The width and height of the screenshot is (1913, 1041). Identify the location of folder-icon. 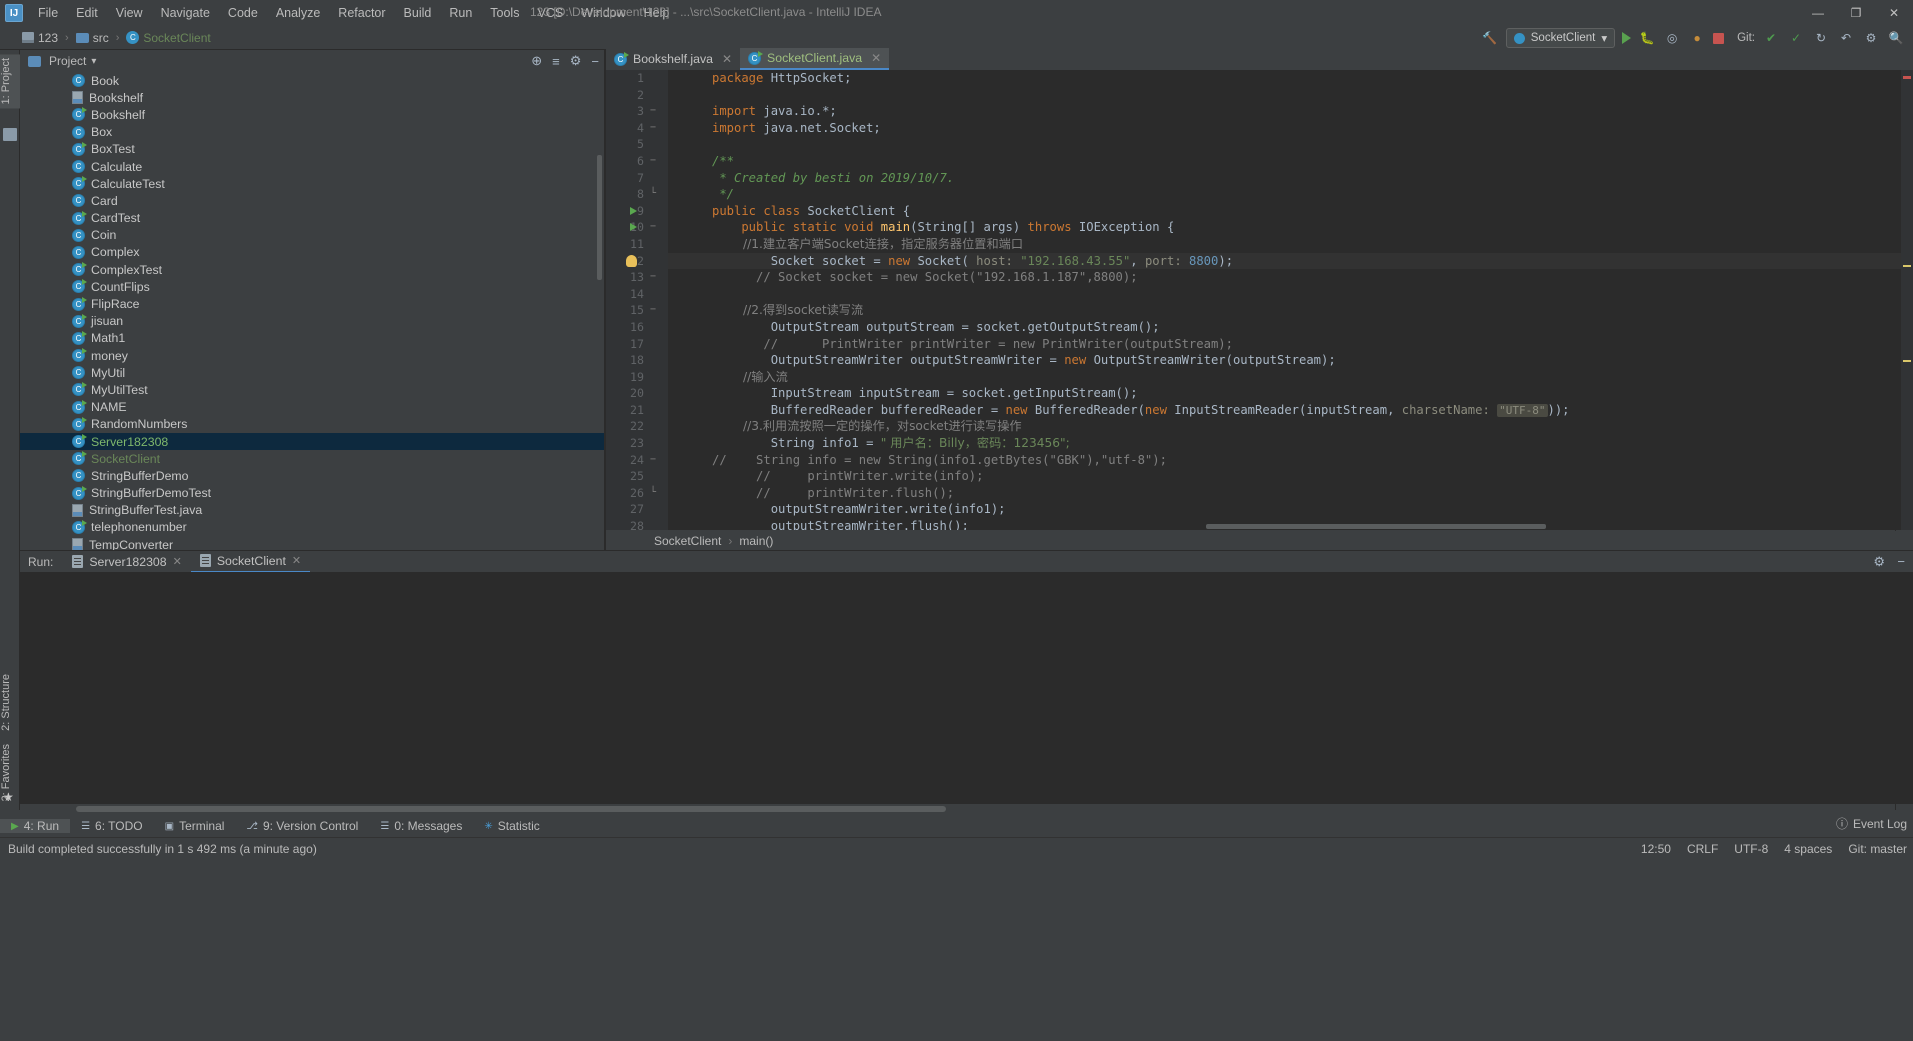
(10, 134).